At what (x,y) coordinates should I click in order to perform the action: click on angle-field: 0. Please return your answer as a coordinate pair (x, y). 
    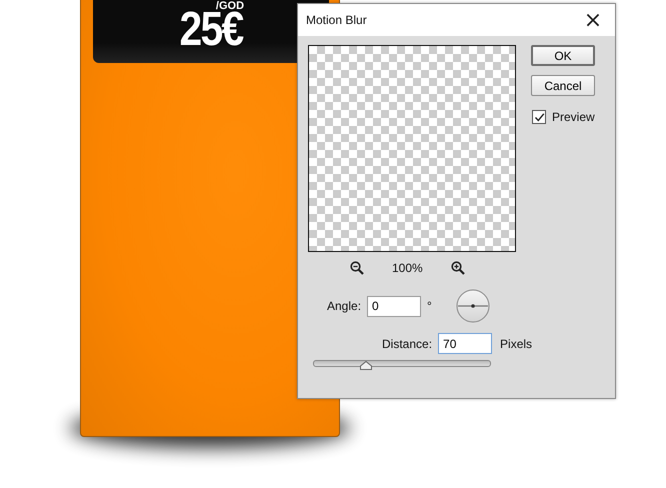
    Looking at the image, I should click on (394, 306).